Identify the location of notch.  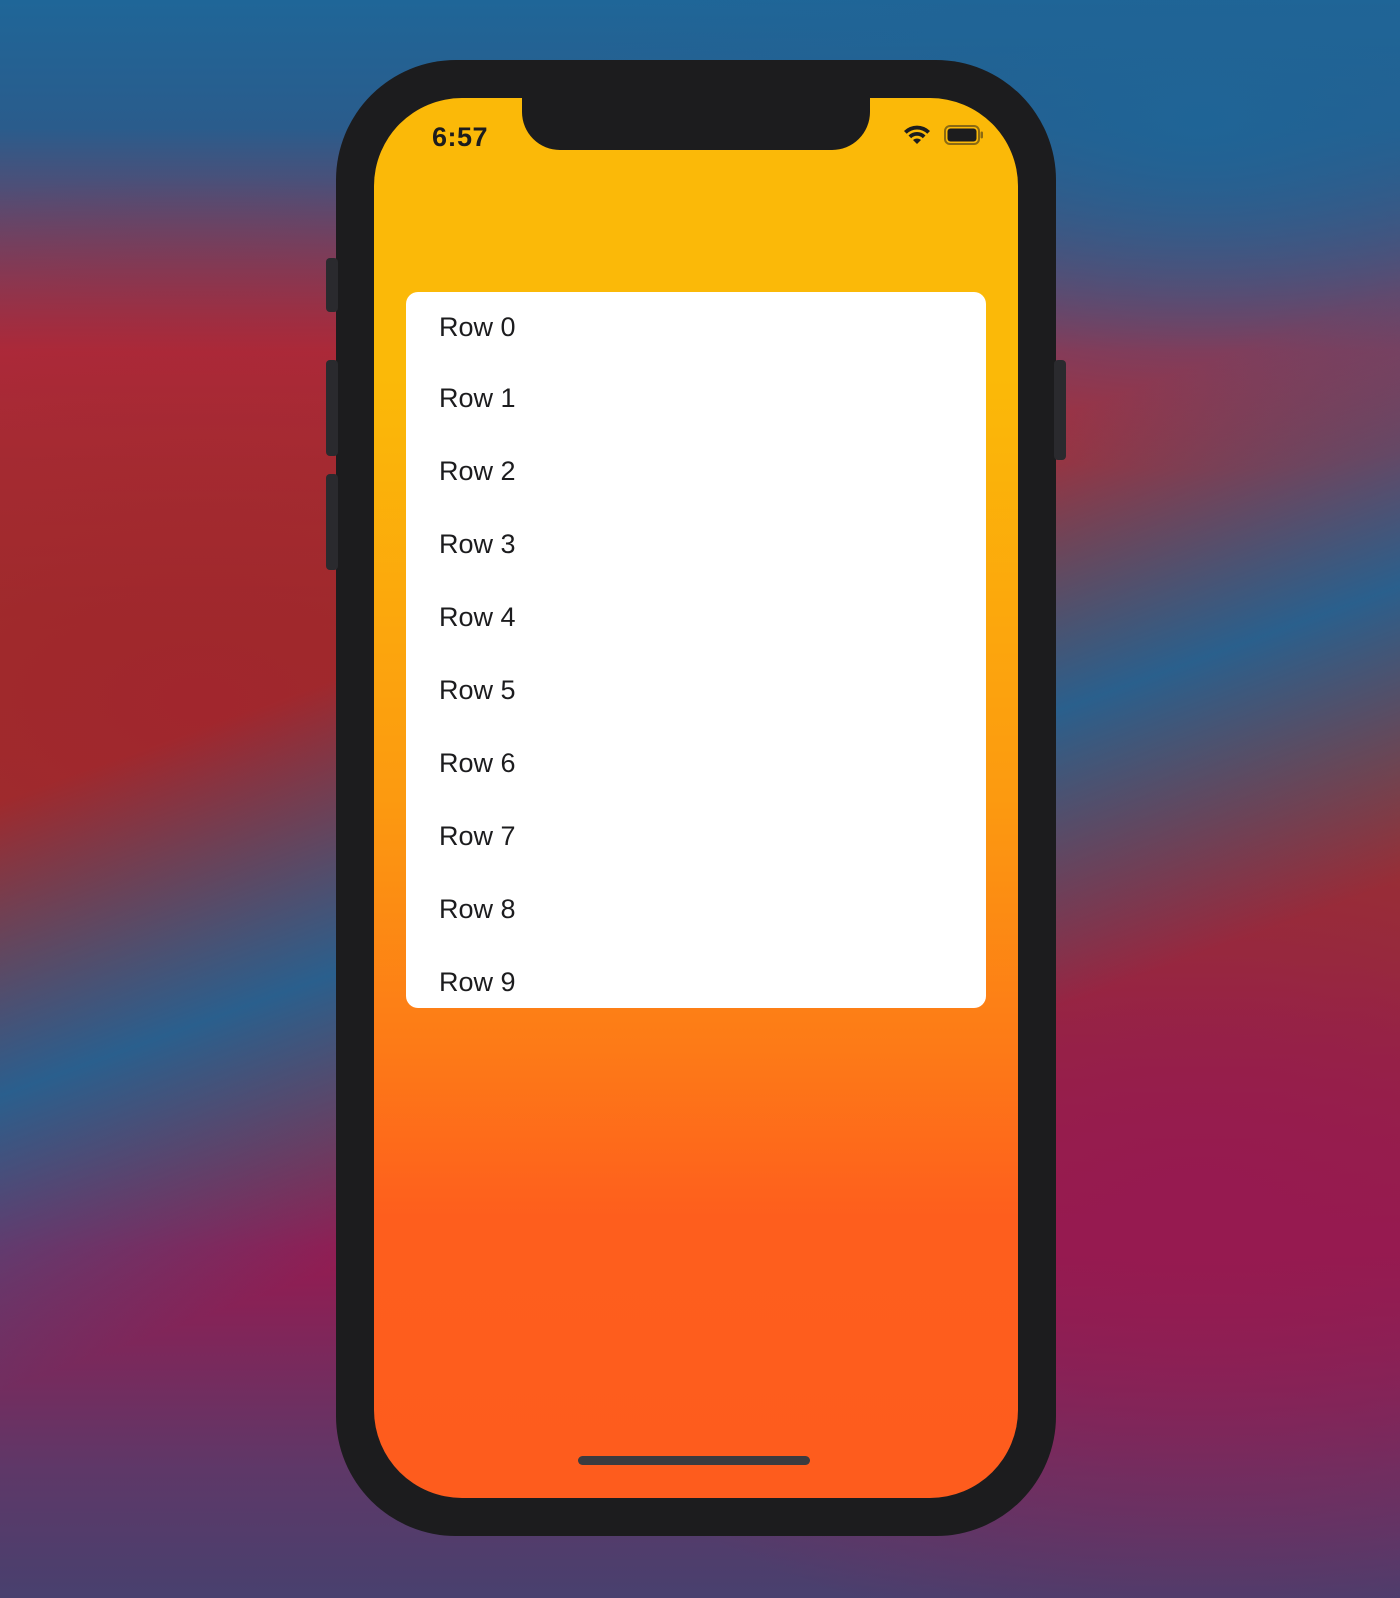
(696, 124).